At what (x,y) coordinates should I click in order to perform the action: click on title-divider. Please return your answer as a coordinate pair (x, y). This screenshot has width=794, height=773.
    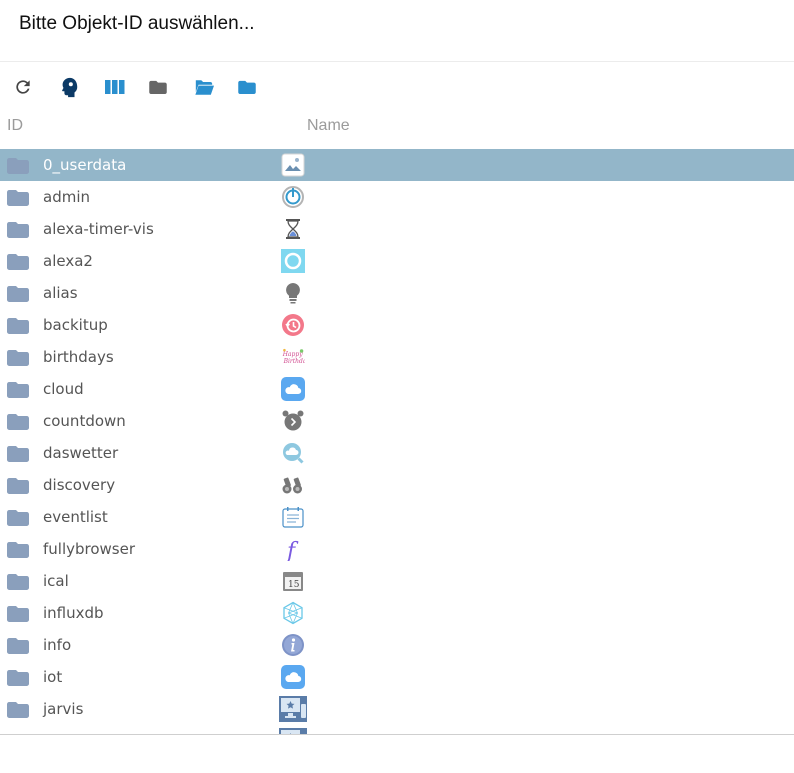
    Looking at the image, I should click on (397, 61).